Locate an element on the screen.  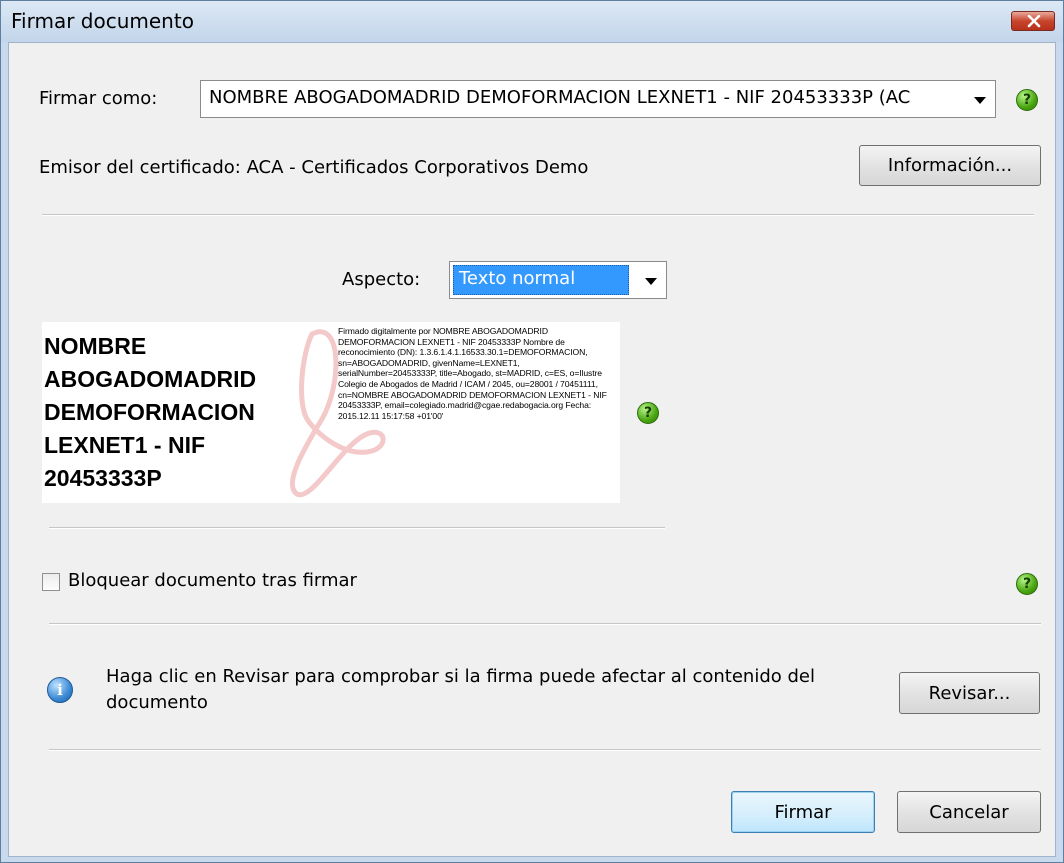
close-icon is located at coordinates (1034, 21).